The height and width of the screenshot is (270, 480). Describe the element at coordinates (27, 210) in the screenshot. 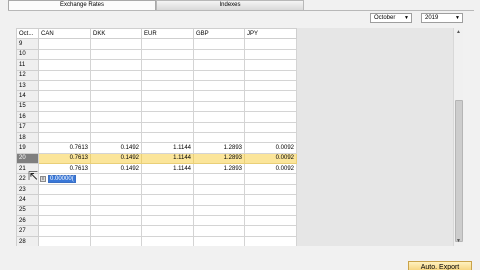

I see `row-header-day: 25` at that location.